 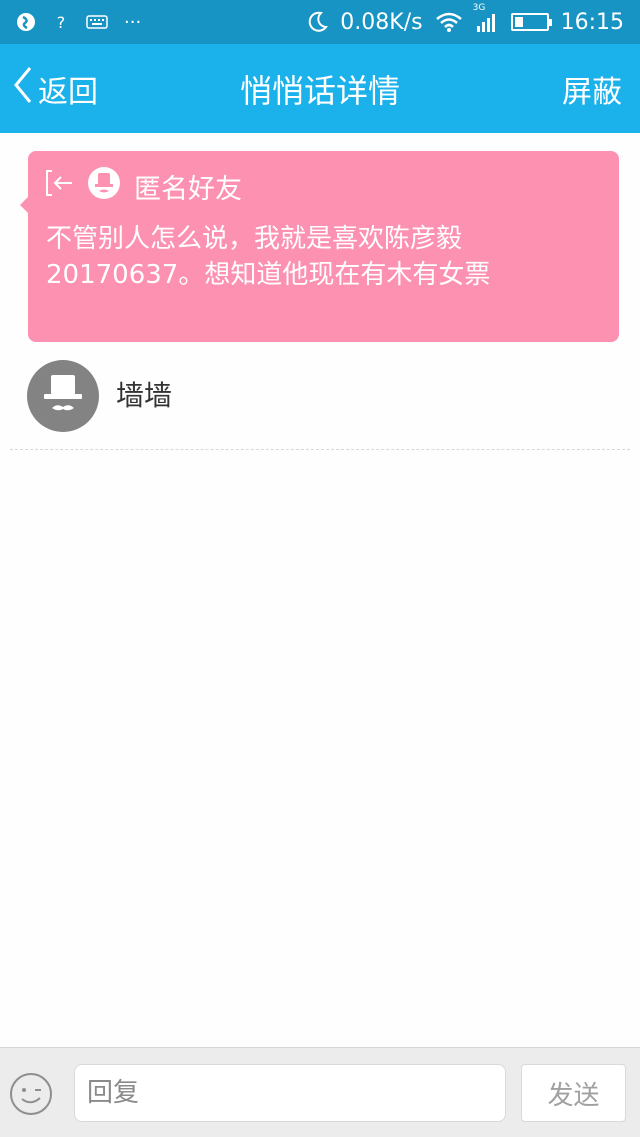 What do you see at coordinates (531, 22) in the screenshot?
I see `battery-icon` at bounding box center [531, 22].